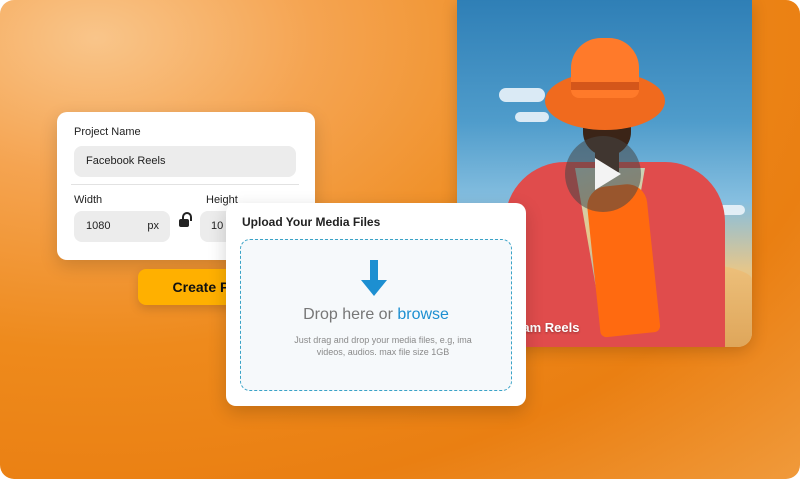 This screenshot has width=800, height=479. I want to click on drop-text: Drop here or browse, so click(376, 315).